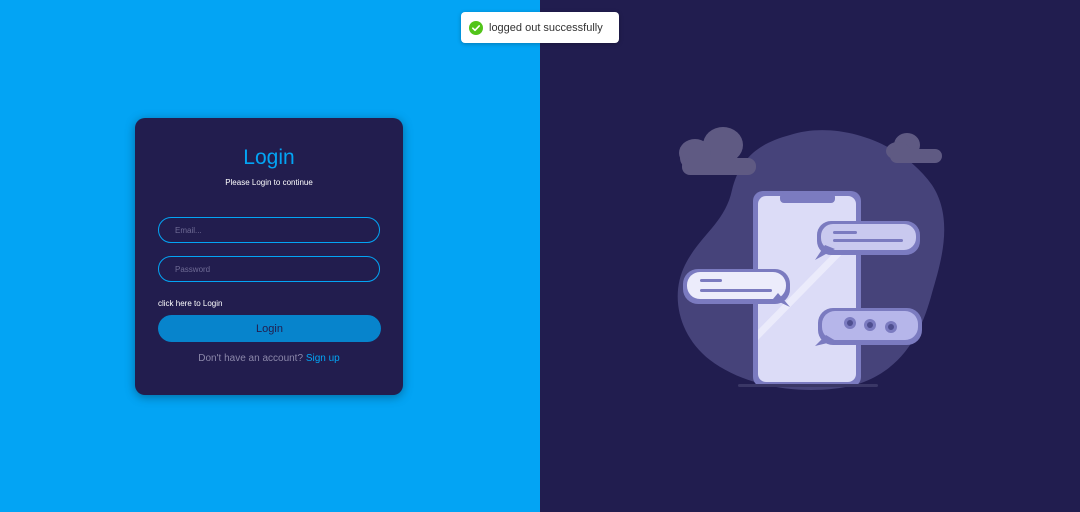  I want to click on chat-bubble-middle-icon, so click(736, 288).